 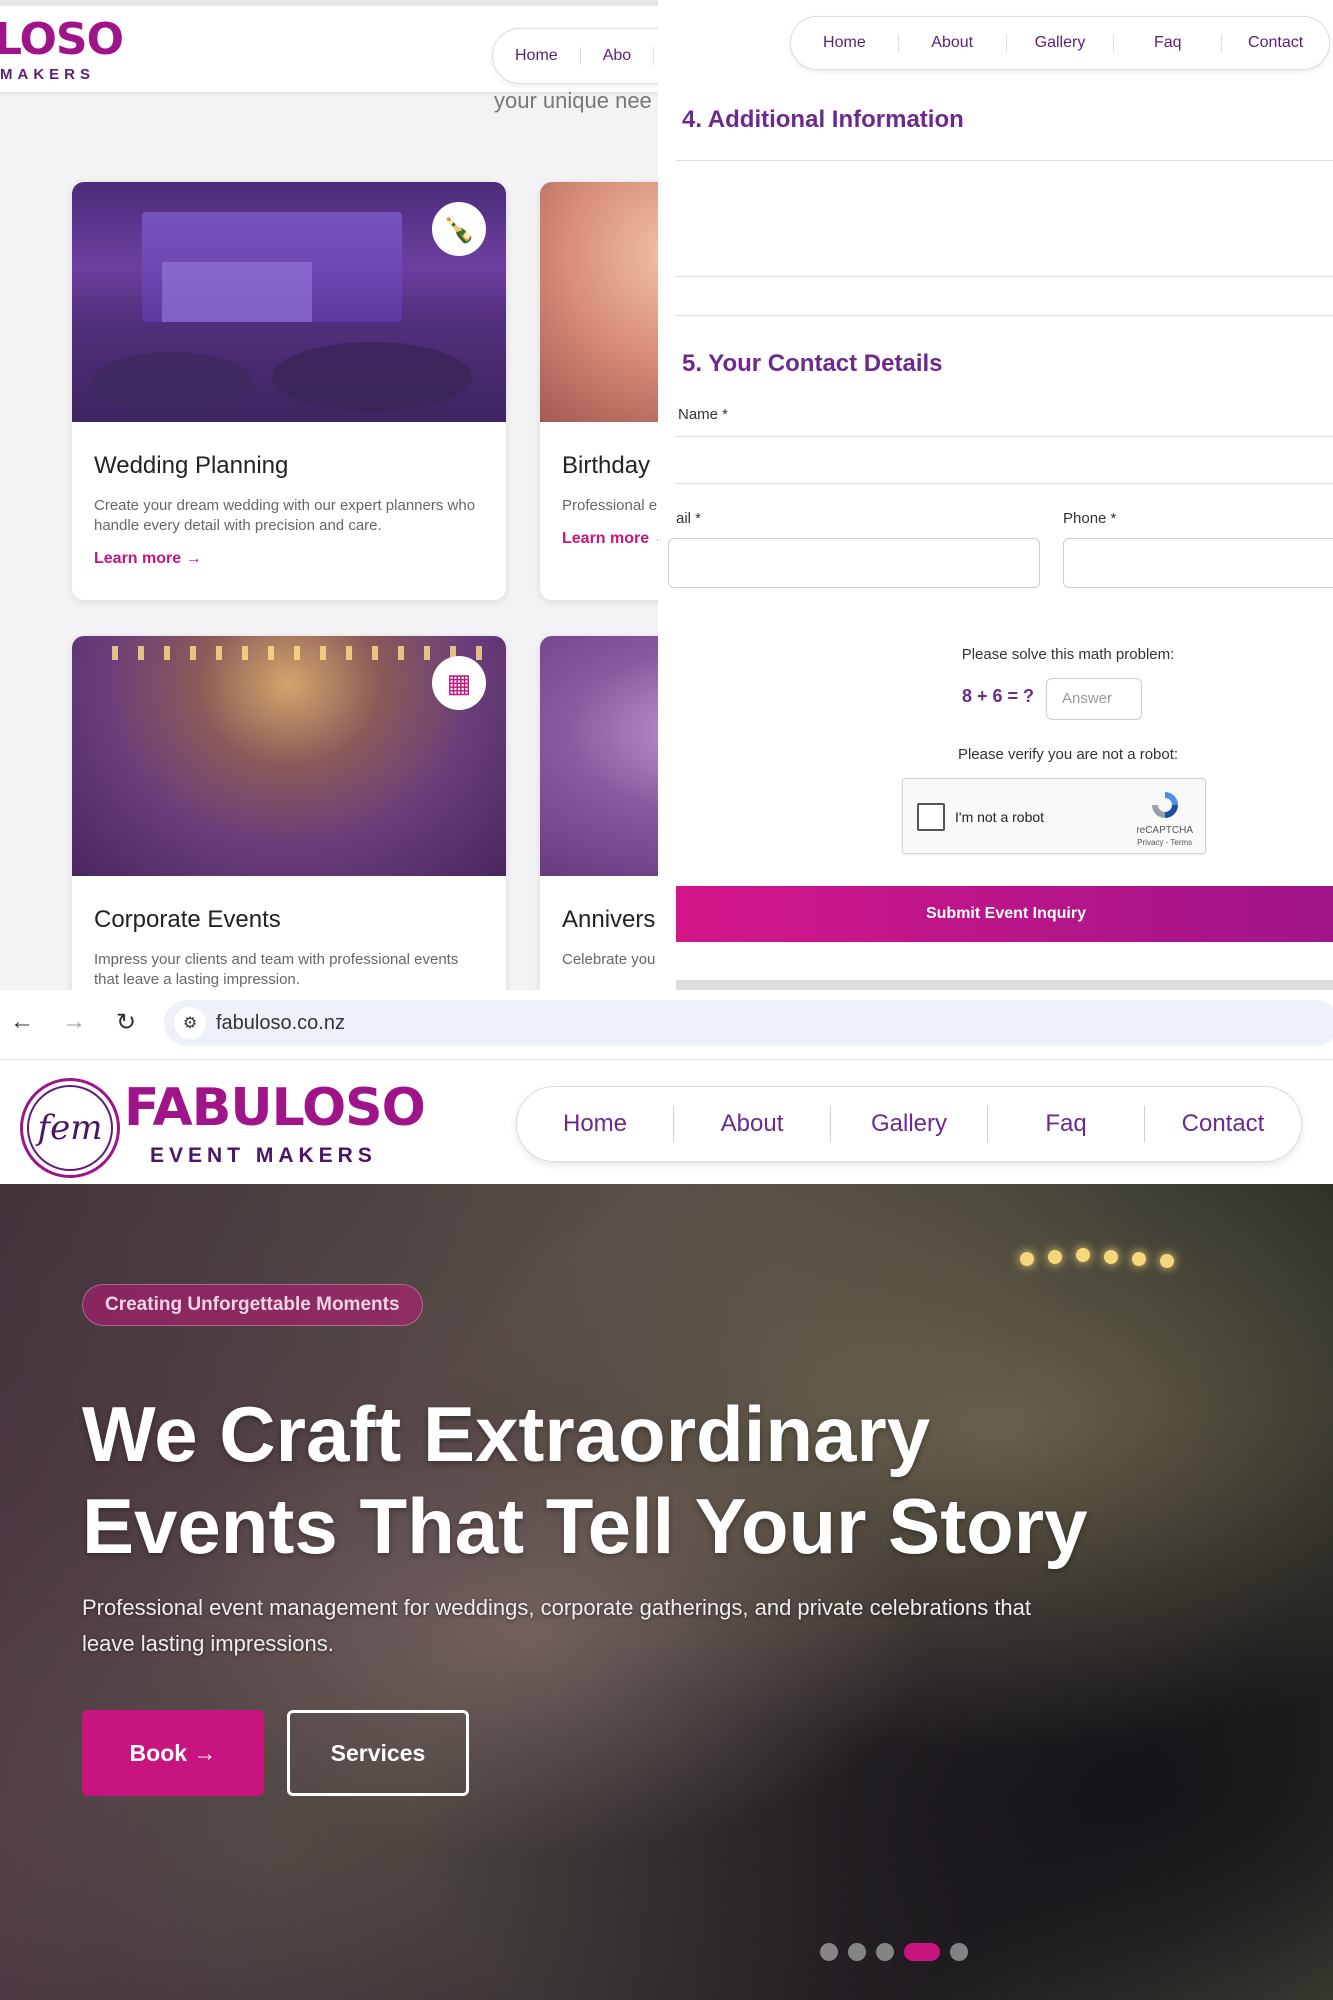 What do you see at coordinates (329, 46) in the screenshot?
I see `services-header: LOSO MAKERS Home Abo` at bounding box center [329, 46].